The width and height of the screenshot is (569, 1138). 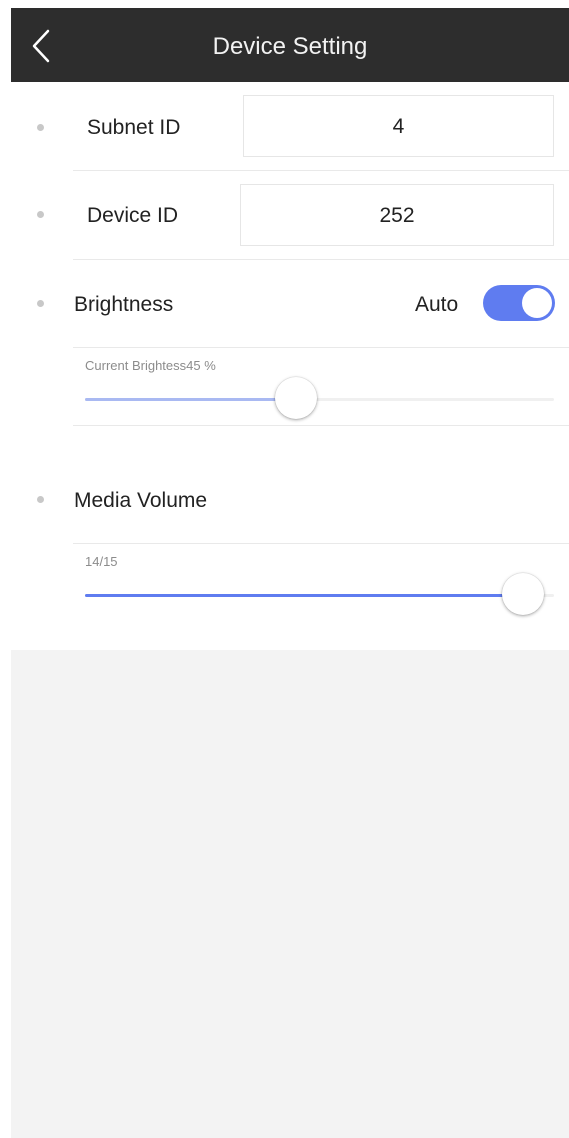 What do you see at coordinates (290, 304) in the screenshot?
I see `brightness-row: Brightness Auto` at bounding box center [290, 304].